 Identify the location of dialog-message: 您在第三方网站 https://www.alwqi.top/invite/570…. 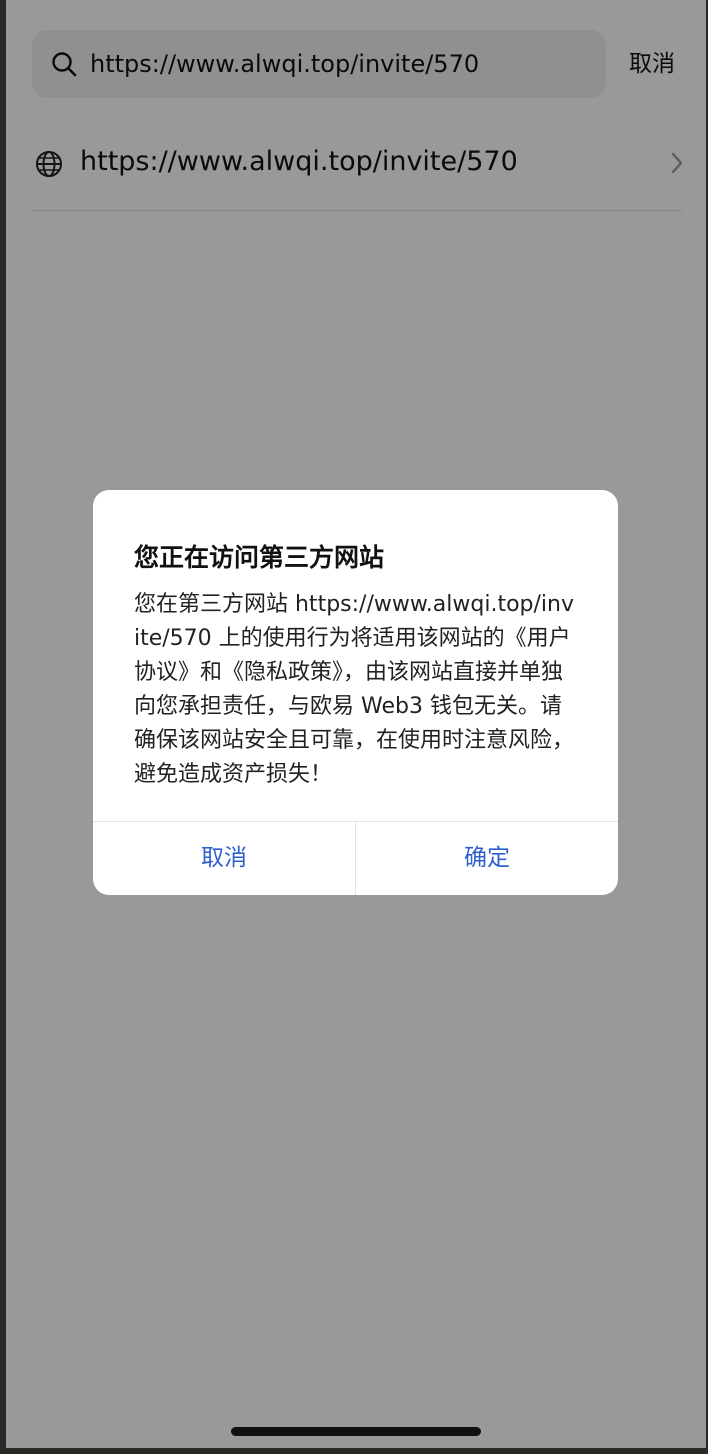
(354, 689).